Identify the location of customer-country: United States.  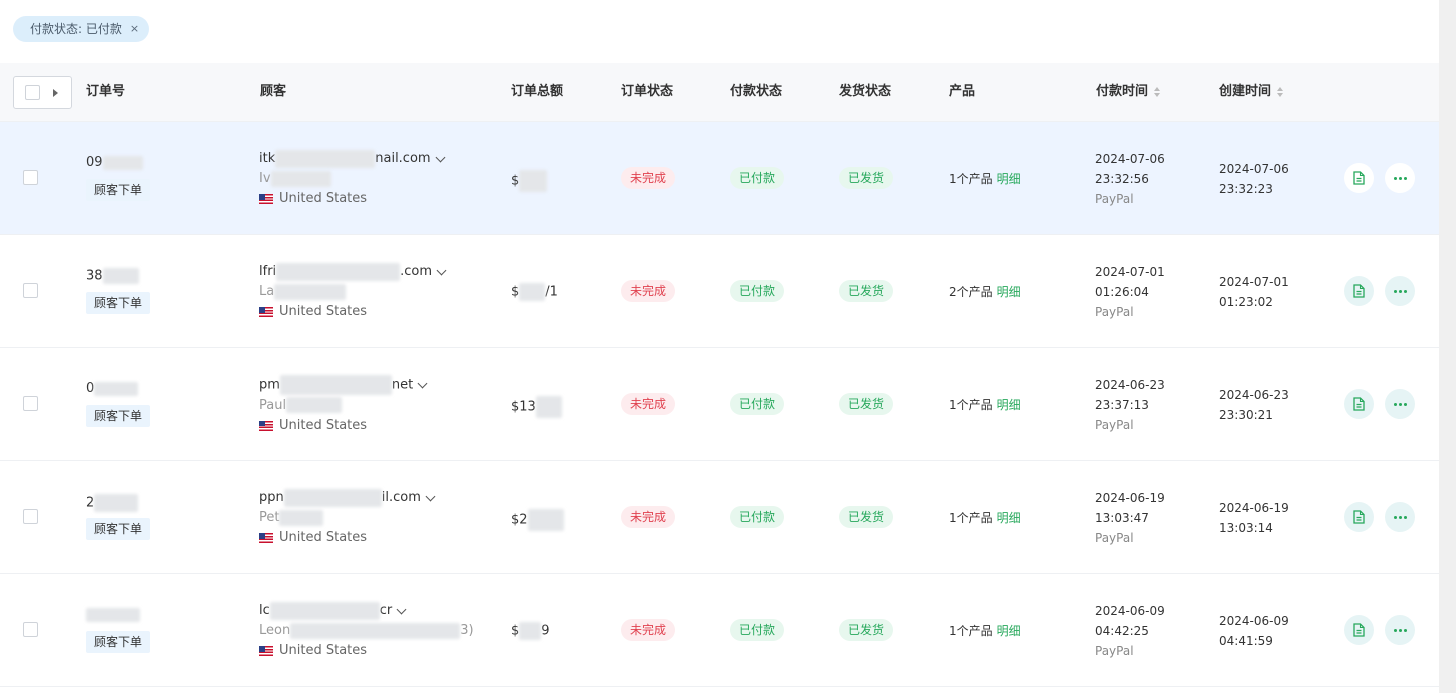
(351, 199).